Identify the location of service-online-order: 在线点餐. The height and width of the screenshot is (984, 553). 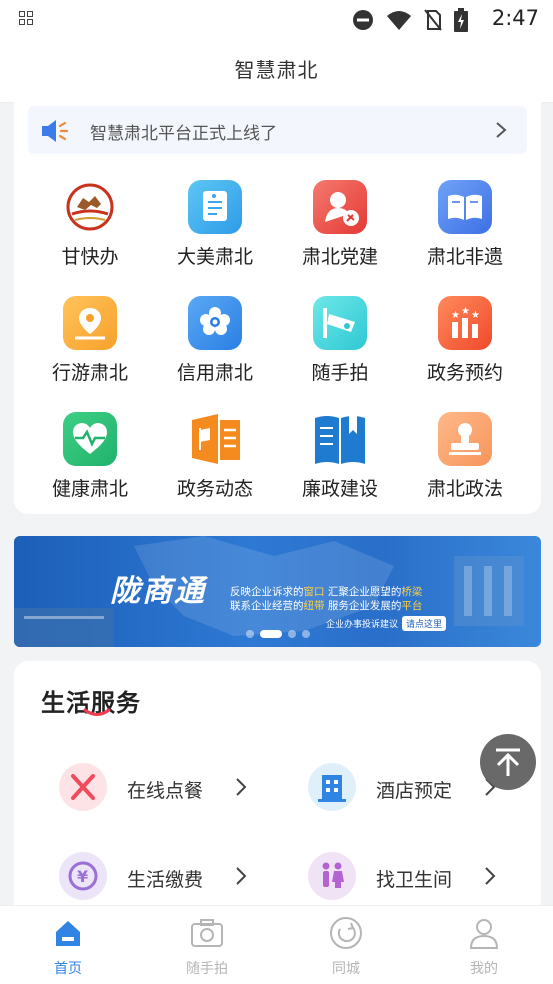
(169, 788).